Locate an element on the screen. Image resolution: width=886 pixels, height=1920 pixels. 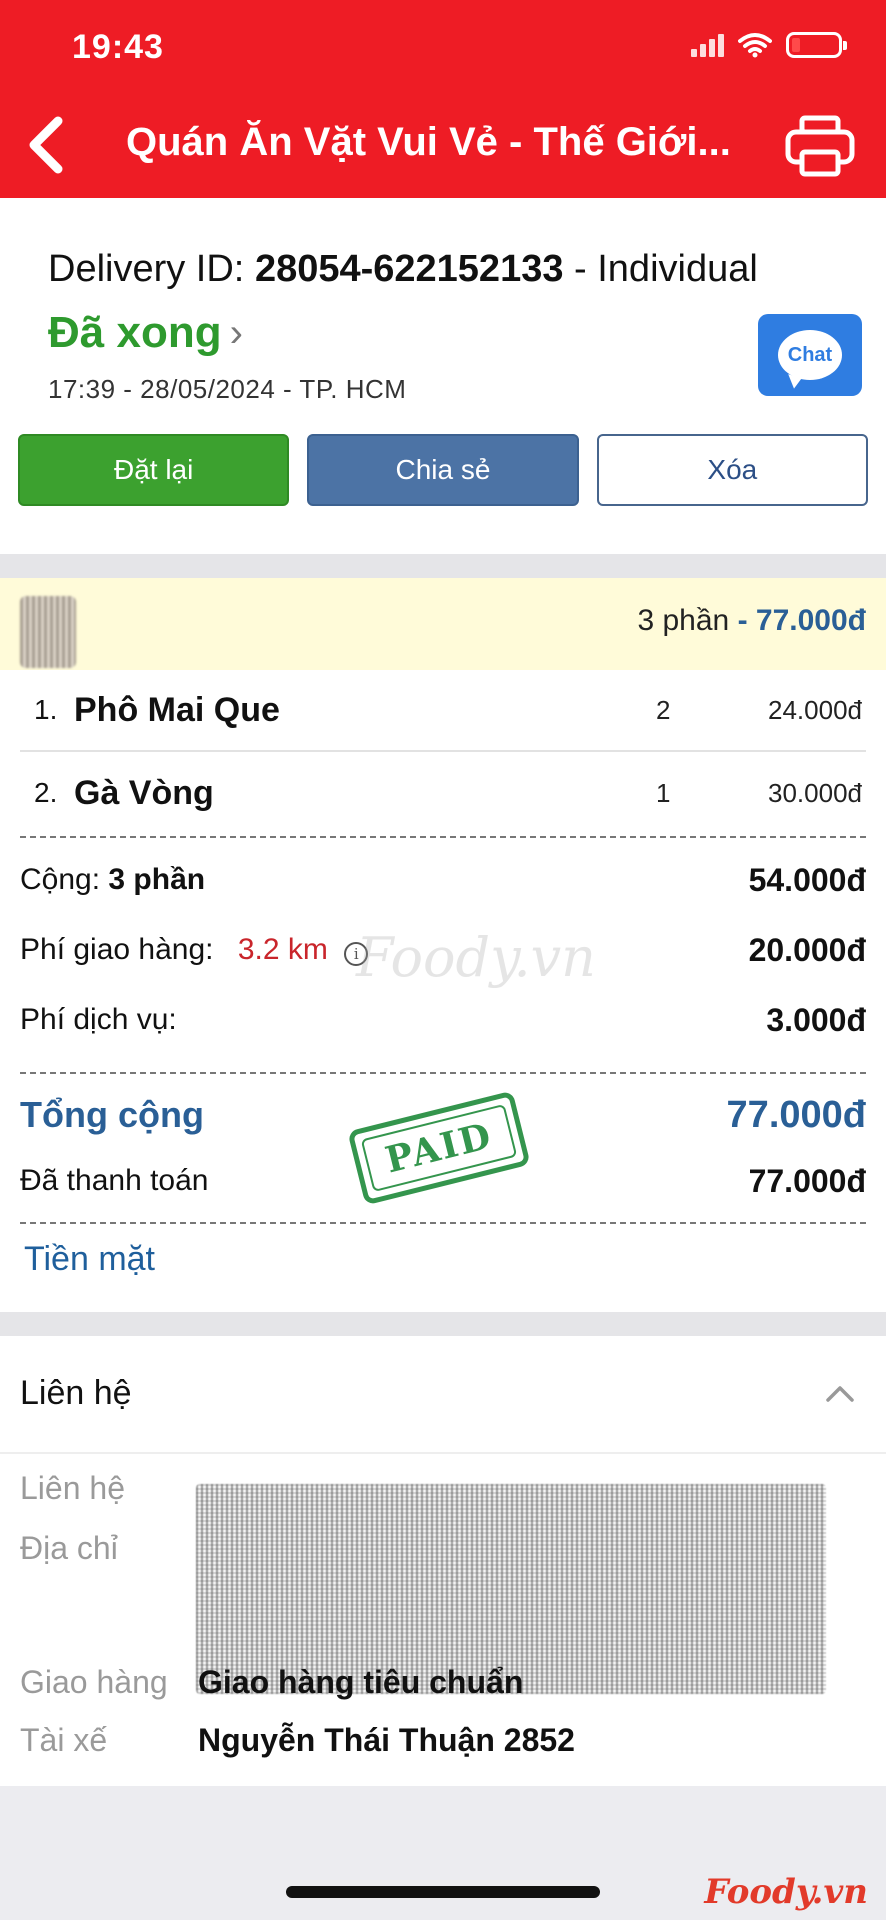
list-item: 1. Phô Mai Que 2 24.000đ is located at coordinates (443, 711).